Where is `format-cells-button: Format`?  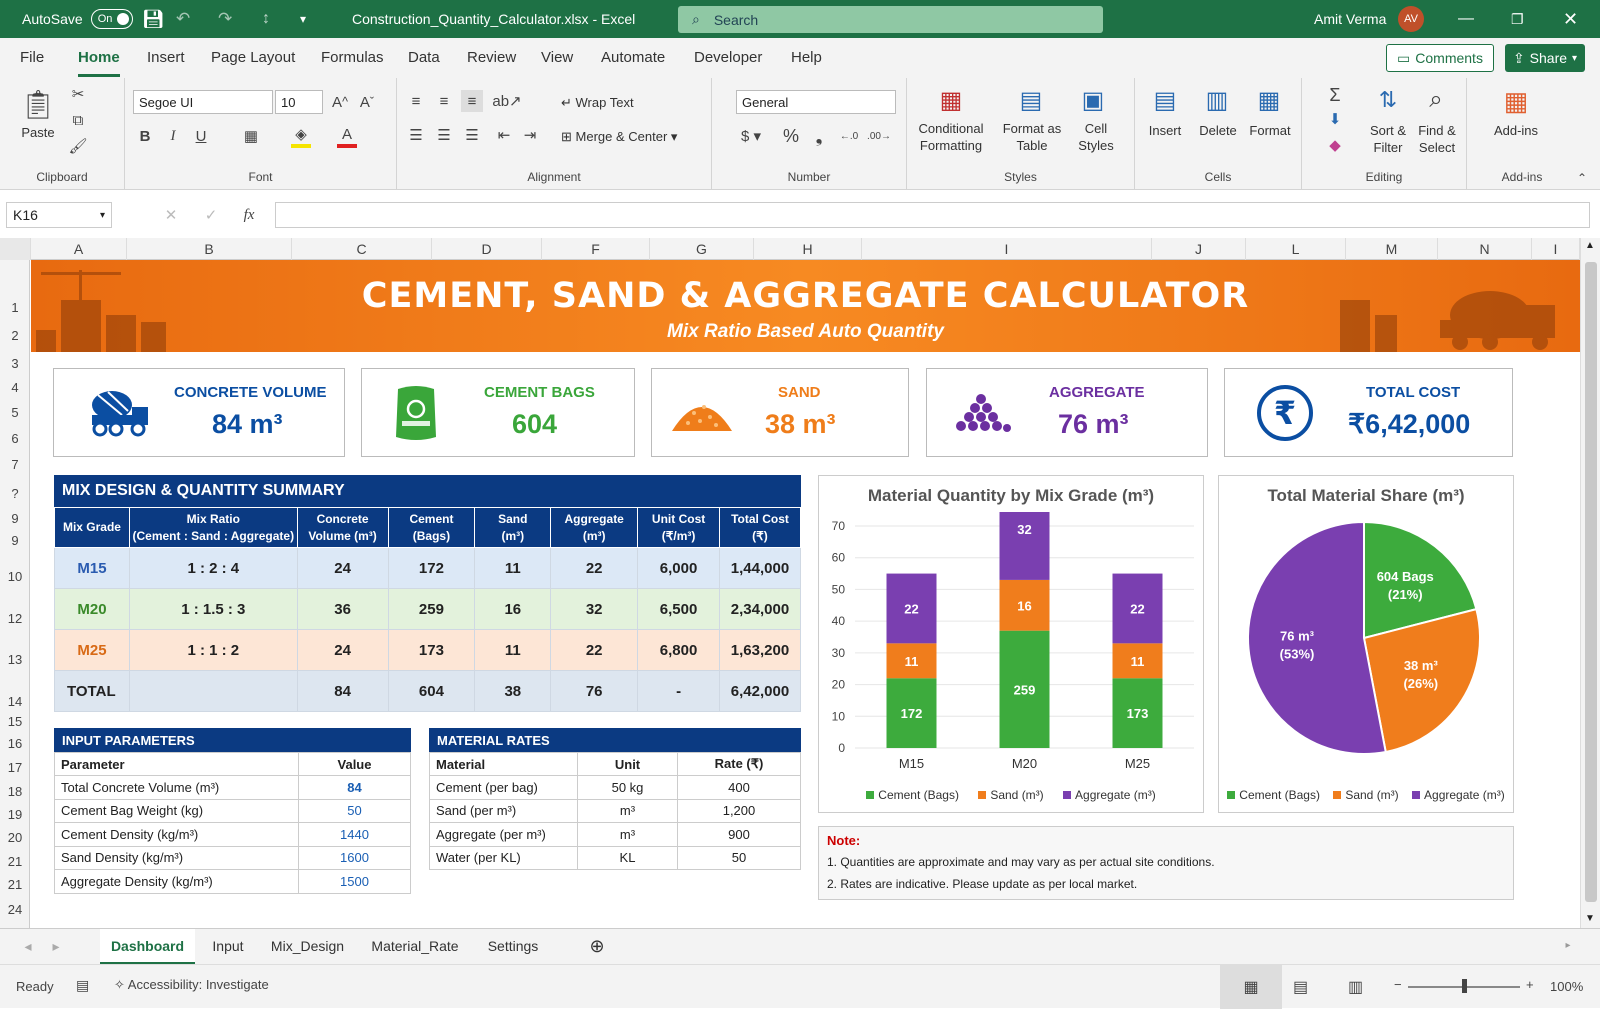 format-cells-button: Format is located at coordinates (1270, 130).